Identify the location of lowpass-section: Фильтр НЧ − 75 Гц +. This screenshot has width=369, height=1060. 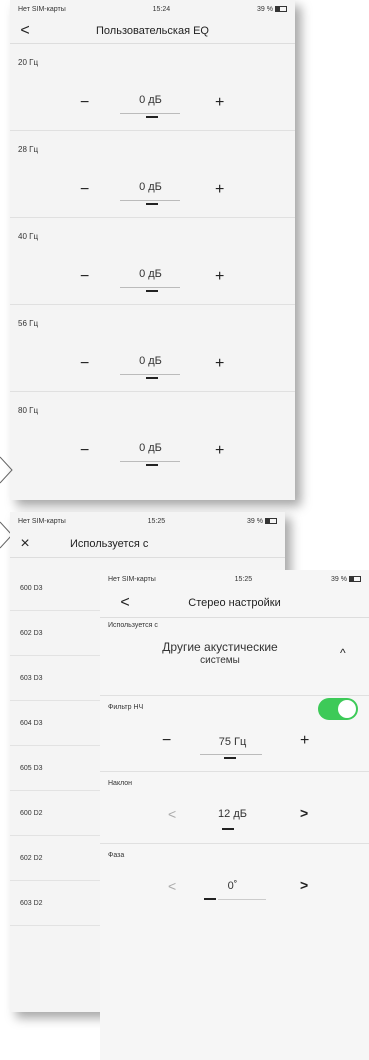
(234, 734).